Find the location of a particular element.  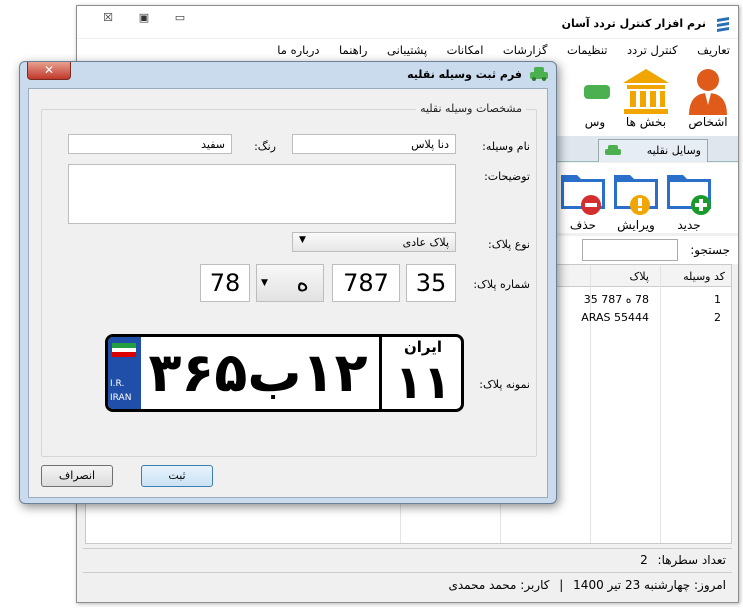

dialog-close-button: ✕ is located at coordinates (49, 71).